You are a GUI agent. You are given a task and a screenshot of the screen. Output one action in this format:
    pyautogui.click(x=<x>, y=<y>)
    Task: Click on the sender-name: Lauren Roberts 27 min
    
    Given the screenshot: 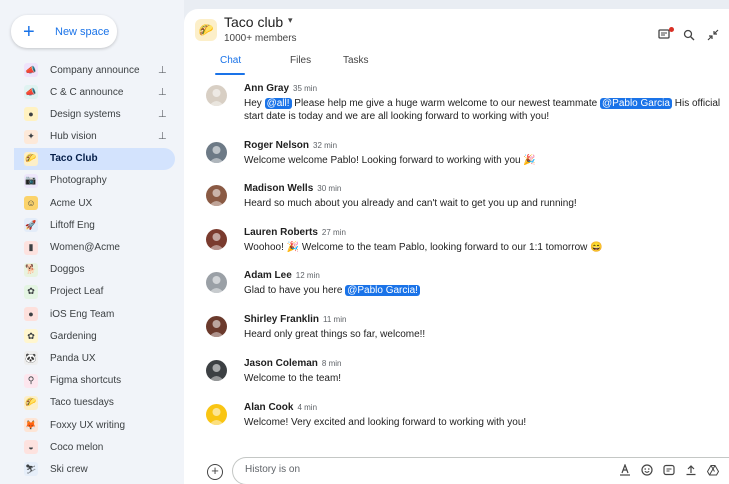 What is the action you would take?
    pyautogui.click(x=295, y=232)
    